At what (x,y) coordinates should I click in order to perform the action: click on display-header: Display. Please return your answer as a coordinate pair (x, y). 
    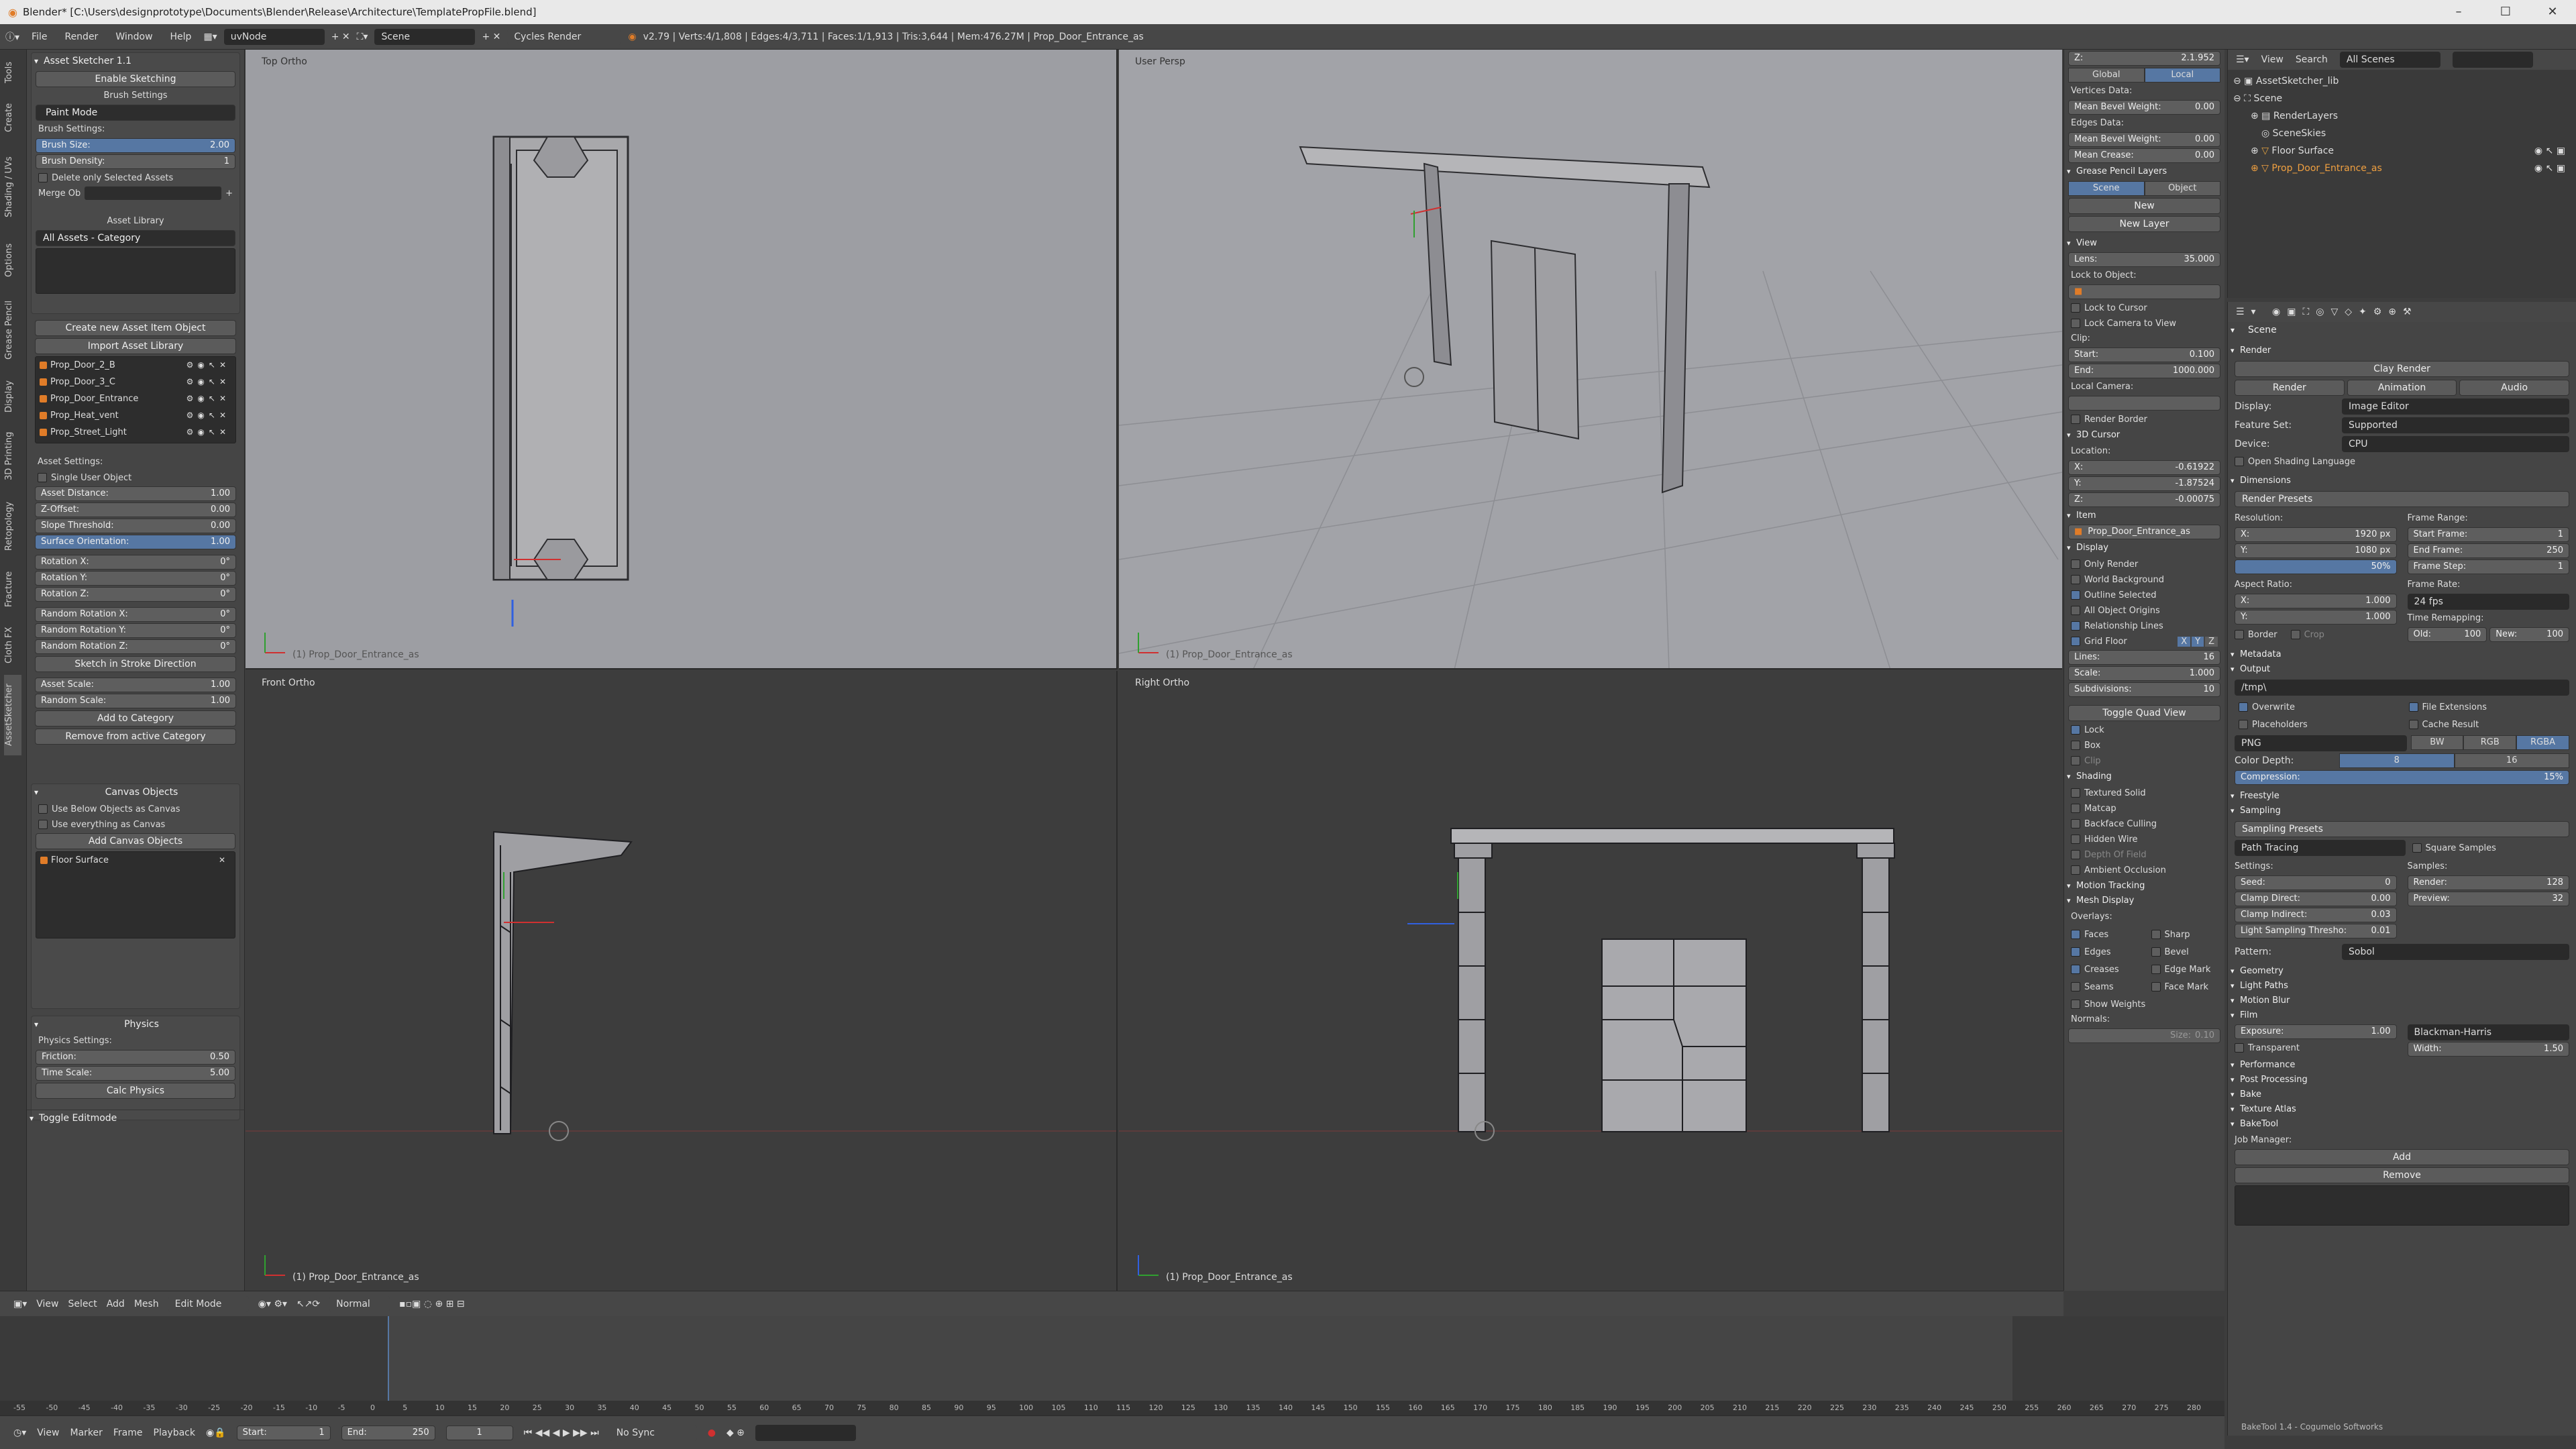
    Looking at the image, I should click on (2144, 548).